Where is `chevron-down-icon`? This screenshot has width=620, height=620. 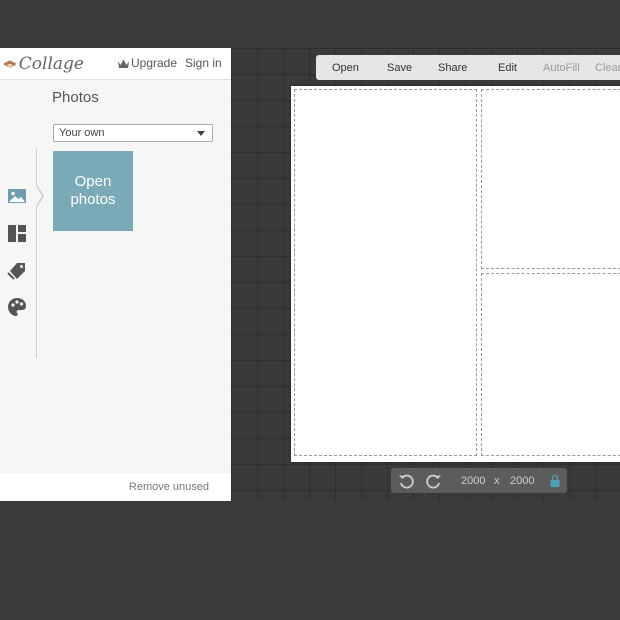
chevron-down-icon is located at coordinates (201, 133).